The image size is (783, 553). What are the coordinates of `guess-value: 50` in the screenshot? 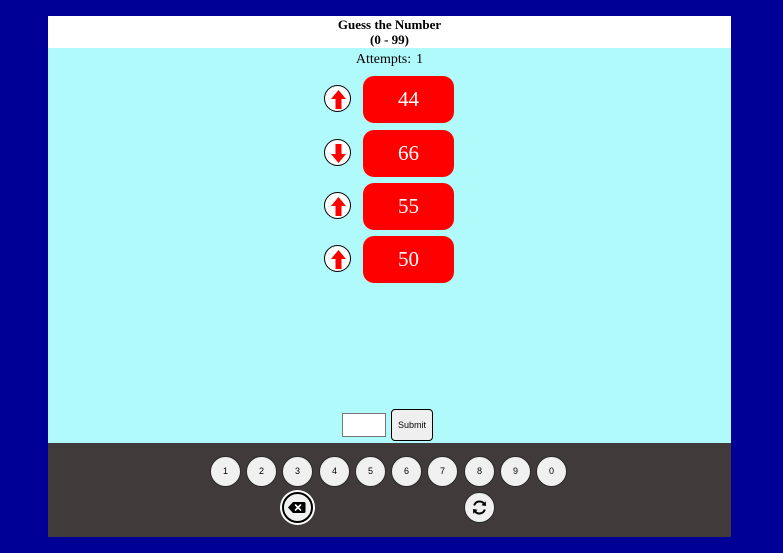 It's located at (408, 259).